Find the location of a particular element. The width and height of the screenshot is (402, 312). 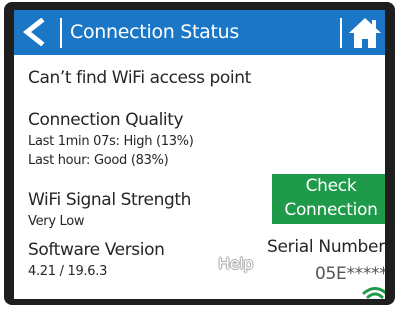

back-button is located at coordinates (35, 32).